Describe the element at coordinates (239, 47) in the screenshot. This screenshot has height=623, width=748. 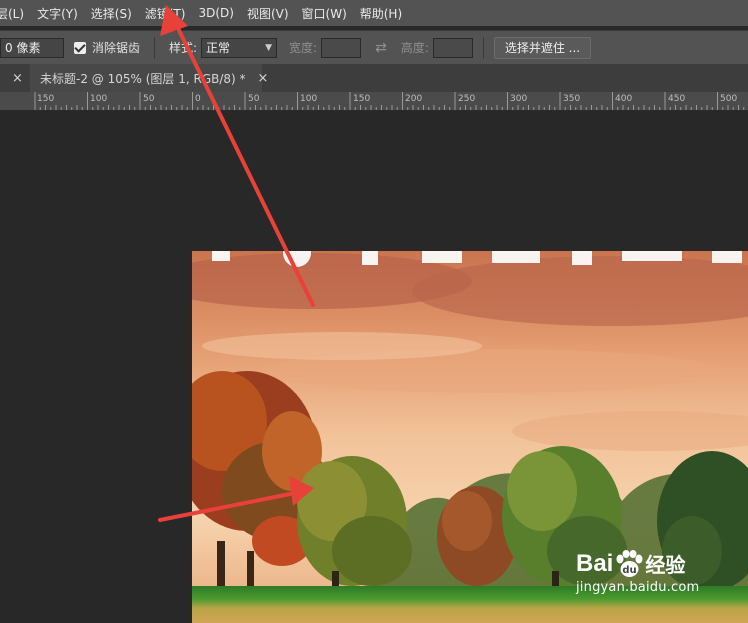
I see `style-select: 正常 ▼` at that location.